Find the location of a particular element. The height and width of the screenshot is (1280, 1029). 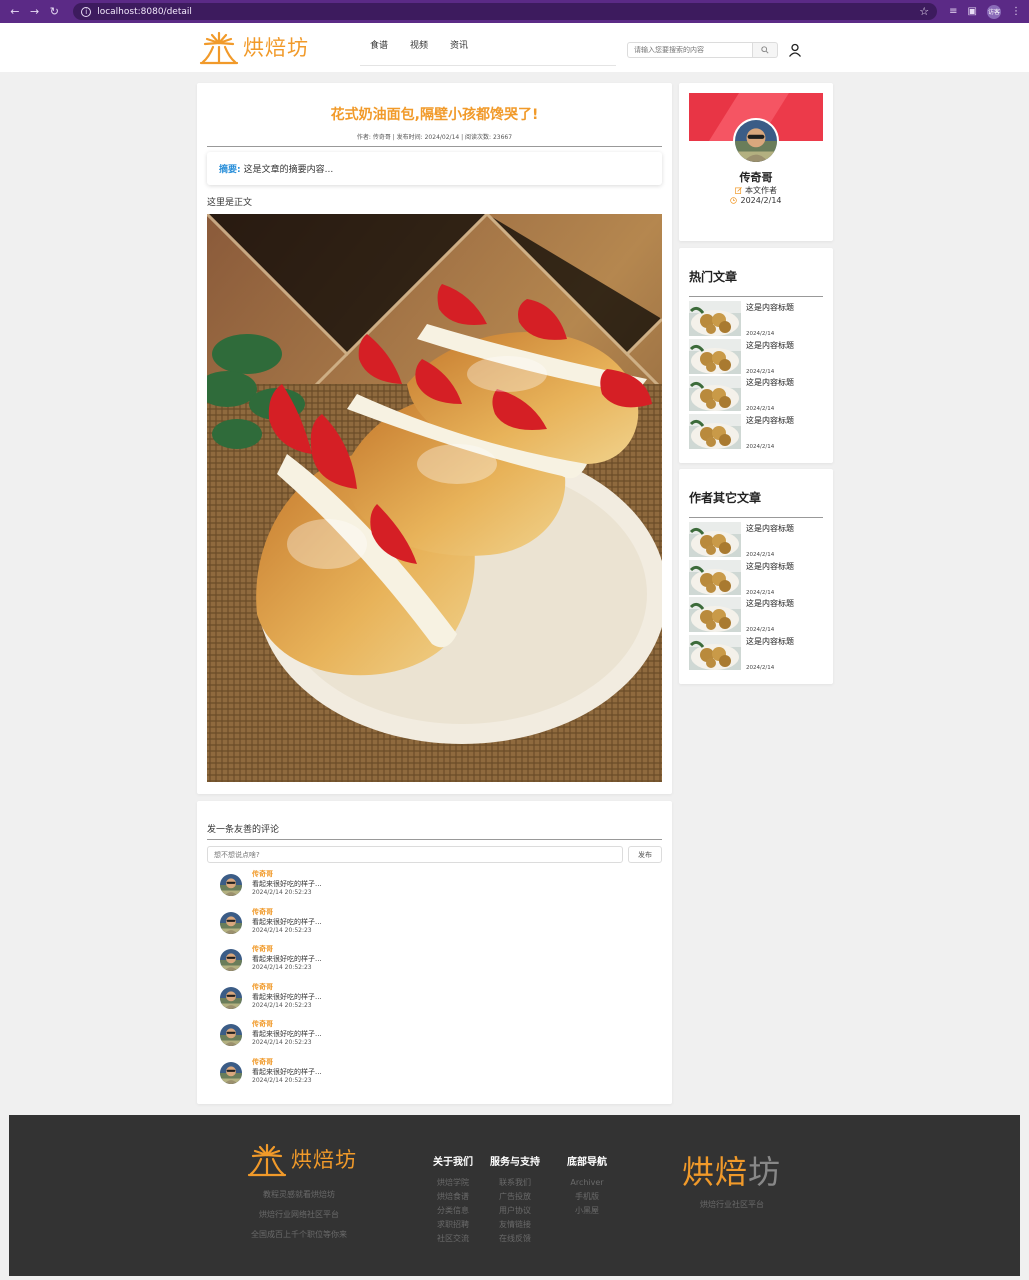

footer-link: Archiver is located at coordinates (587, 1183).